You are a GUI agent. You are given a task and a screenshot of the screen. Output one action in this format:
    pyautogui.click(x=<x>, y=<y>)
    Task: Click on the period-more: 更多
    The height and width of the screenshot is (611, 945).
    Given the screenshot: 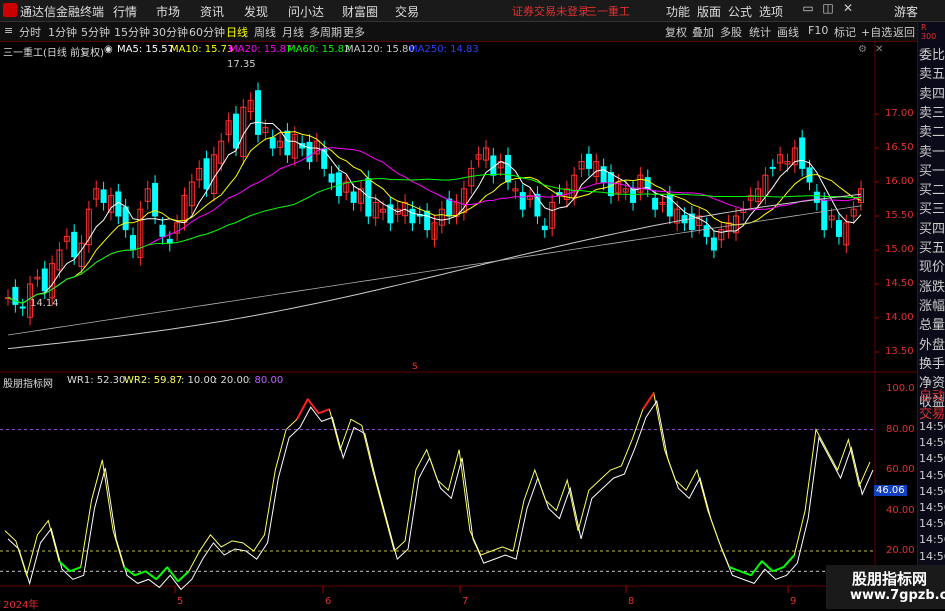 What is the action you would take?
    pyautogui.click(x=354, y=32)
    